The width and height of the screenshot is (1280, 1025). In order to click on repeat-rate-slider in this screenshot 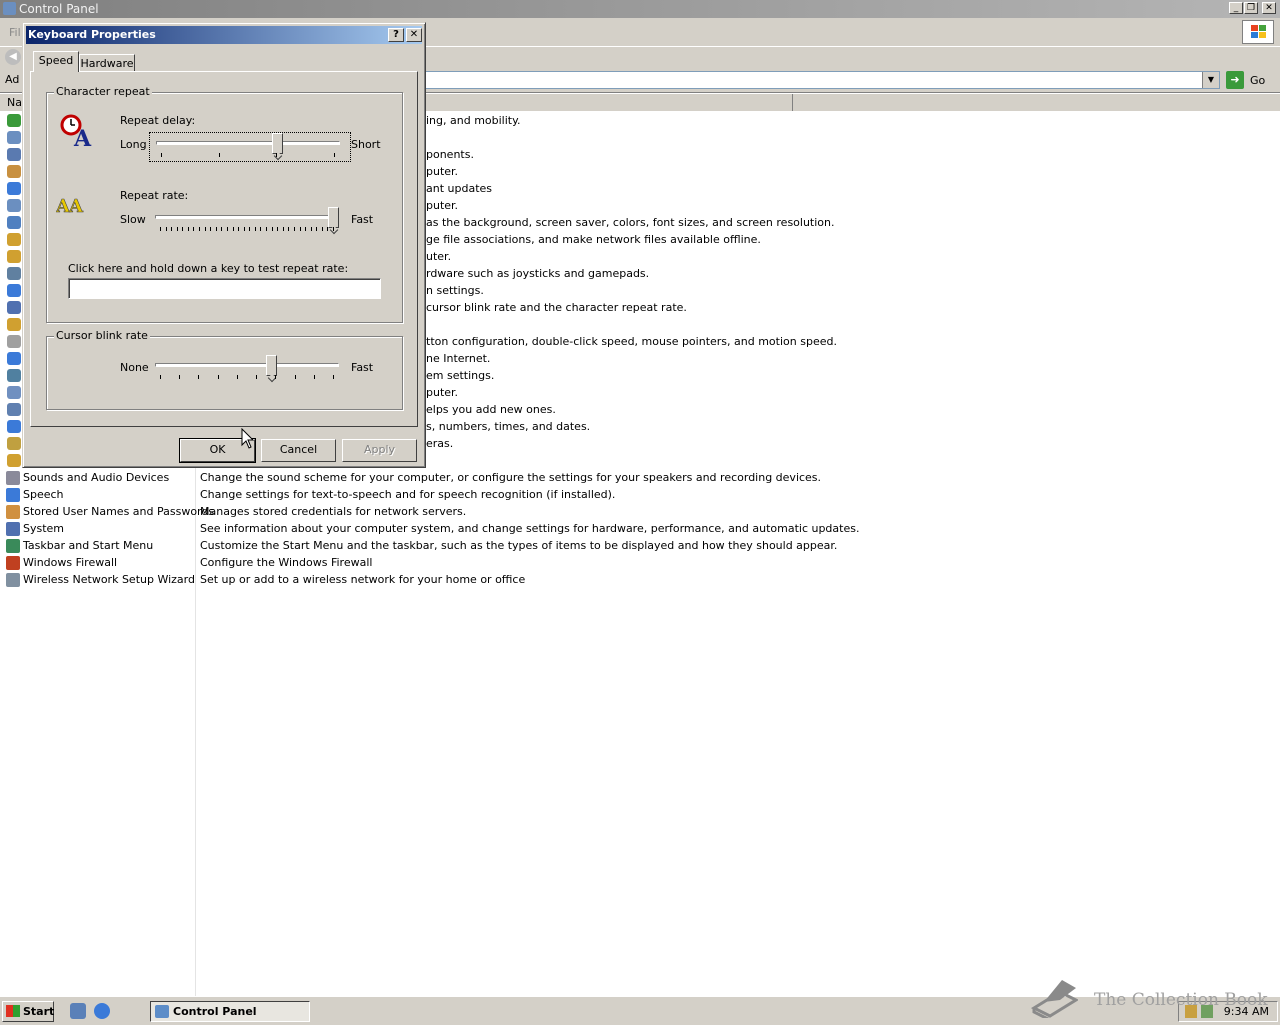, I will do `click(249, 221)`.